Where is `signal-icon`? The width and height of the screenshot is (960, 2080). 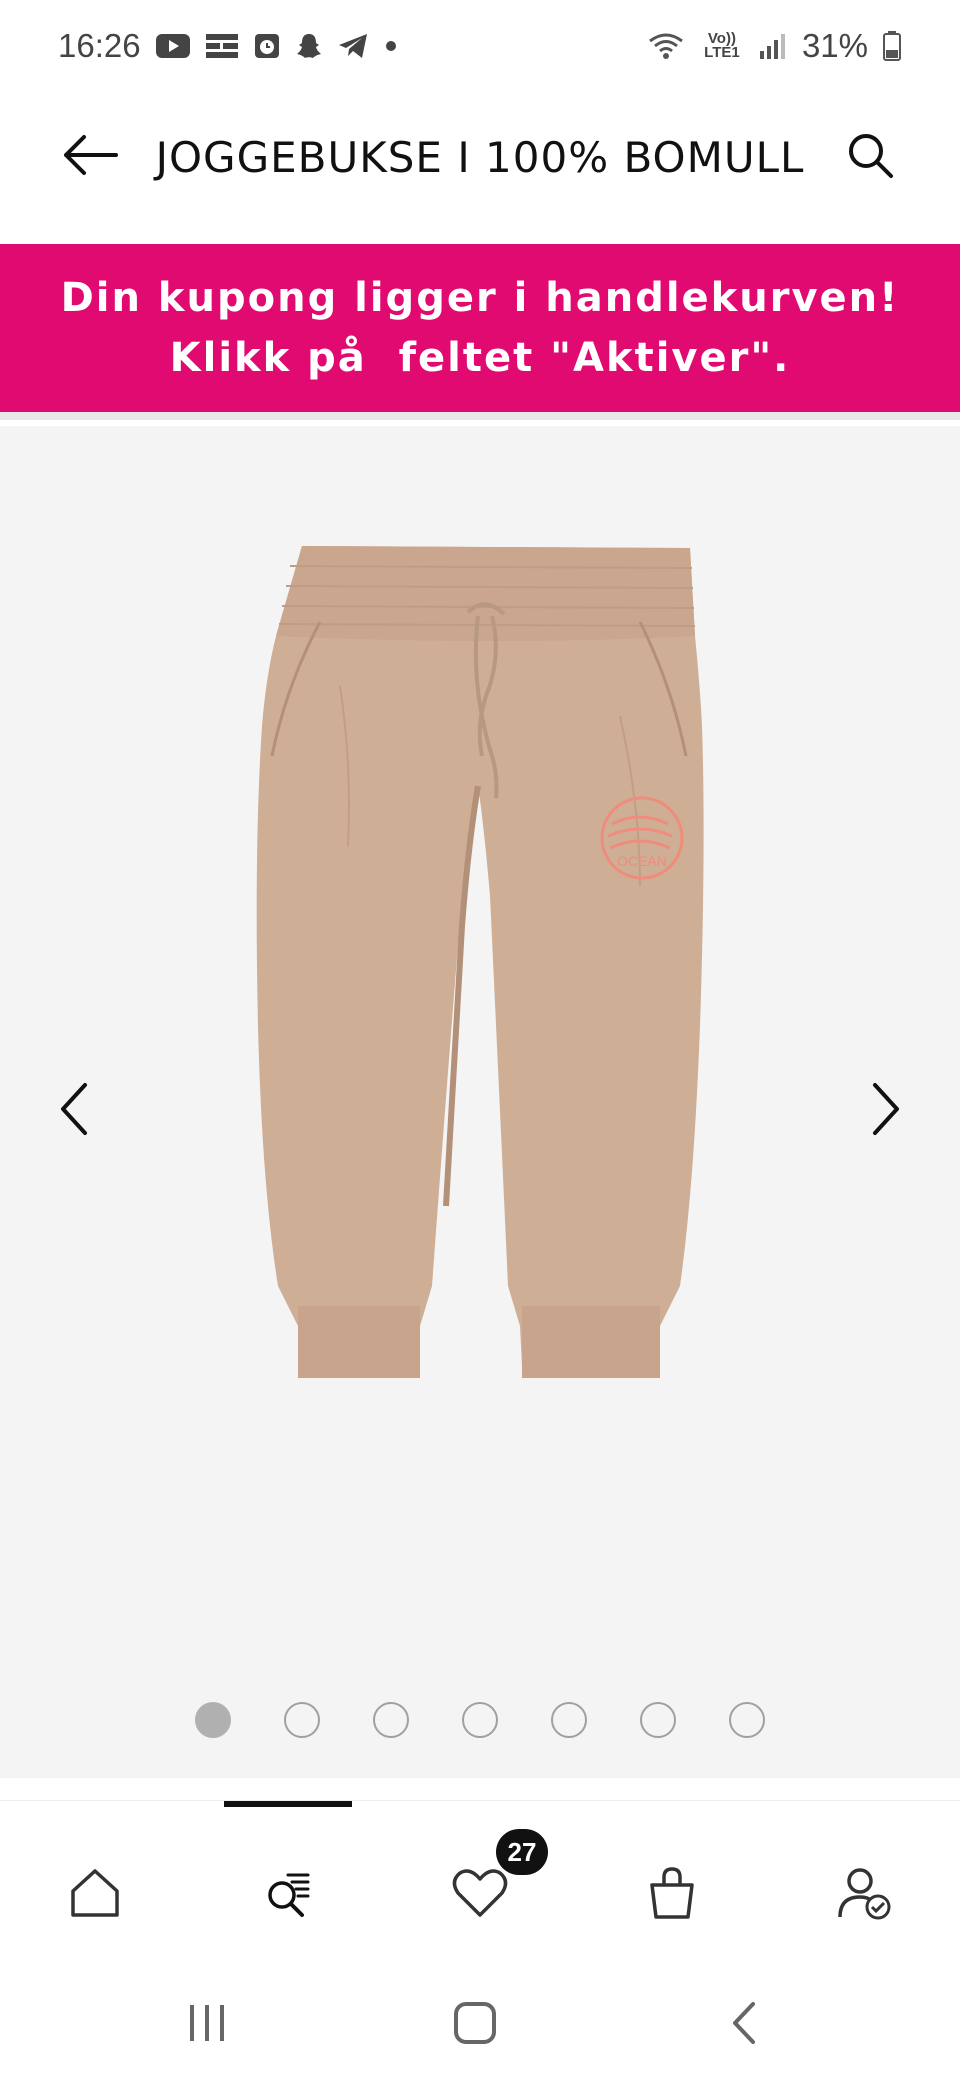
signal-icon is located at coordinates (773, 46).